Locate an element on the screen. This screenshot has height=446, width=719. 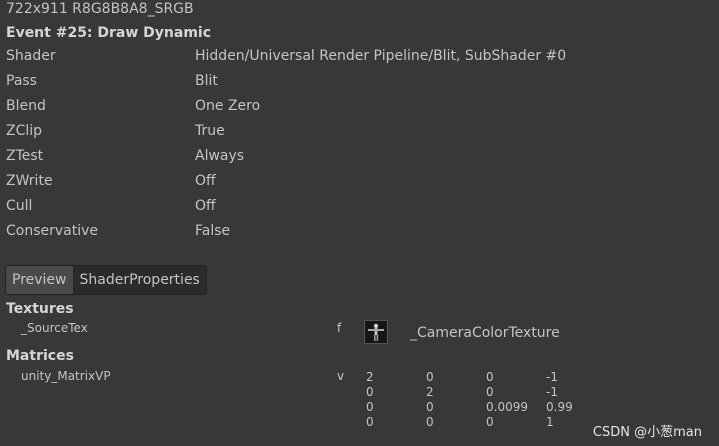
tab-bar: Preview ShaderProperties is located at coordinates (106, 280).